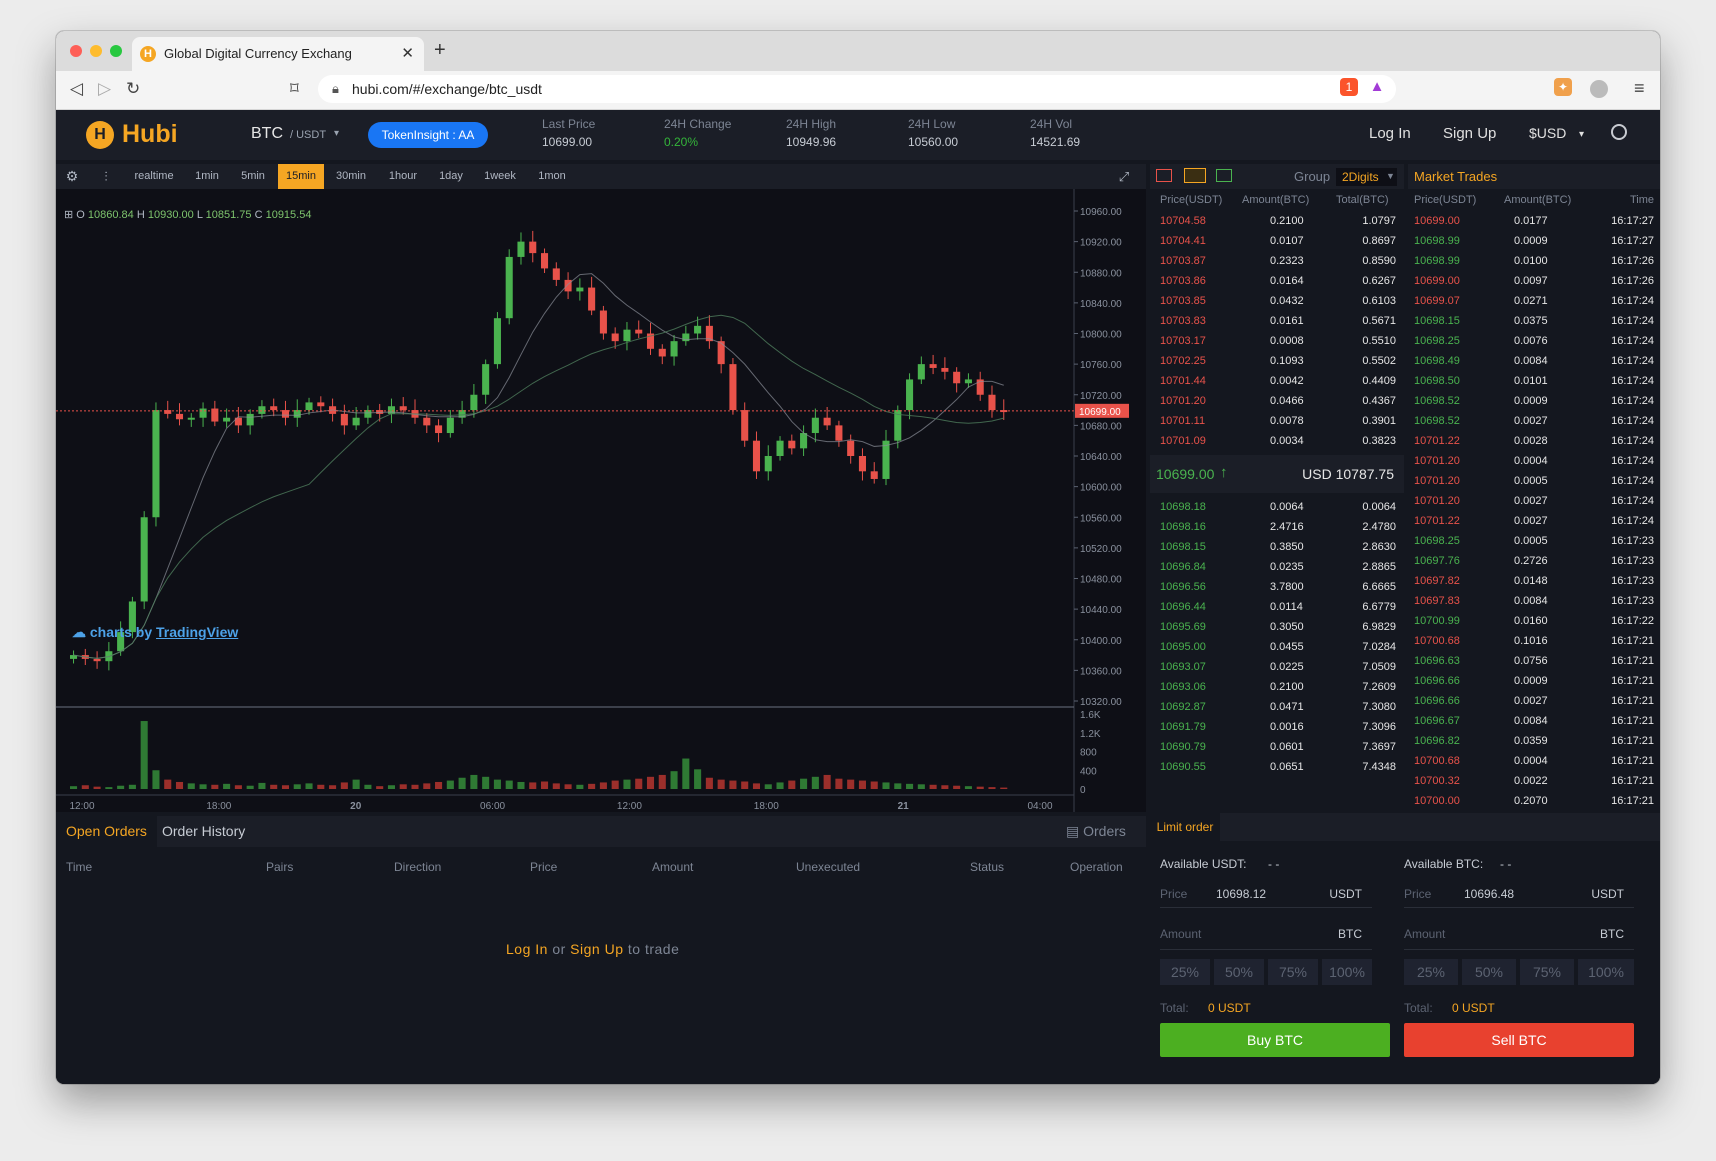  I want to click on bid-row: 10695.00 0.0455 7.0284, so click(1277, 648).